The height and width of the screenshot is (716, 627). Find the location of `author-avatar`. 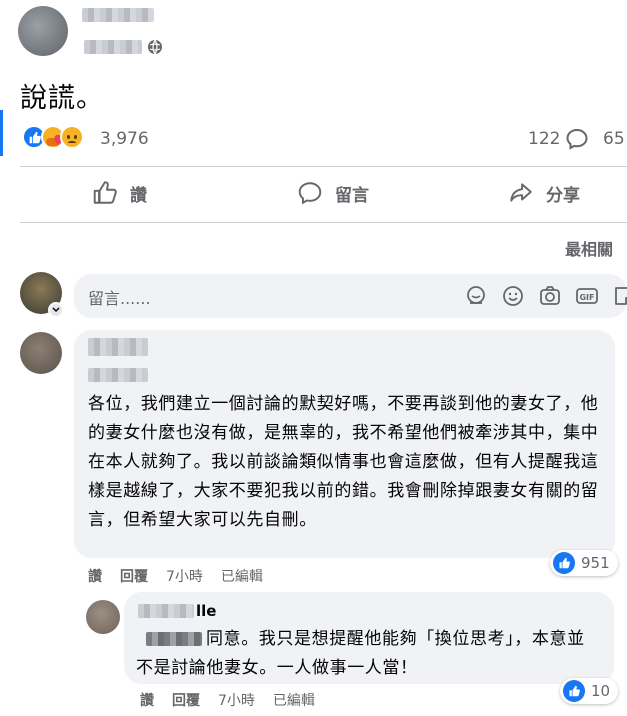

author-avatar is located at coordinates (43, 31).